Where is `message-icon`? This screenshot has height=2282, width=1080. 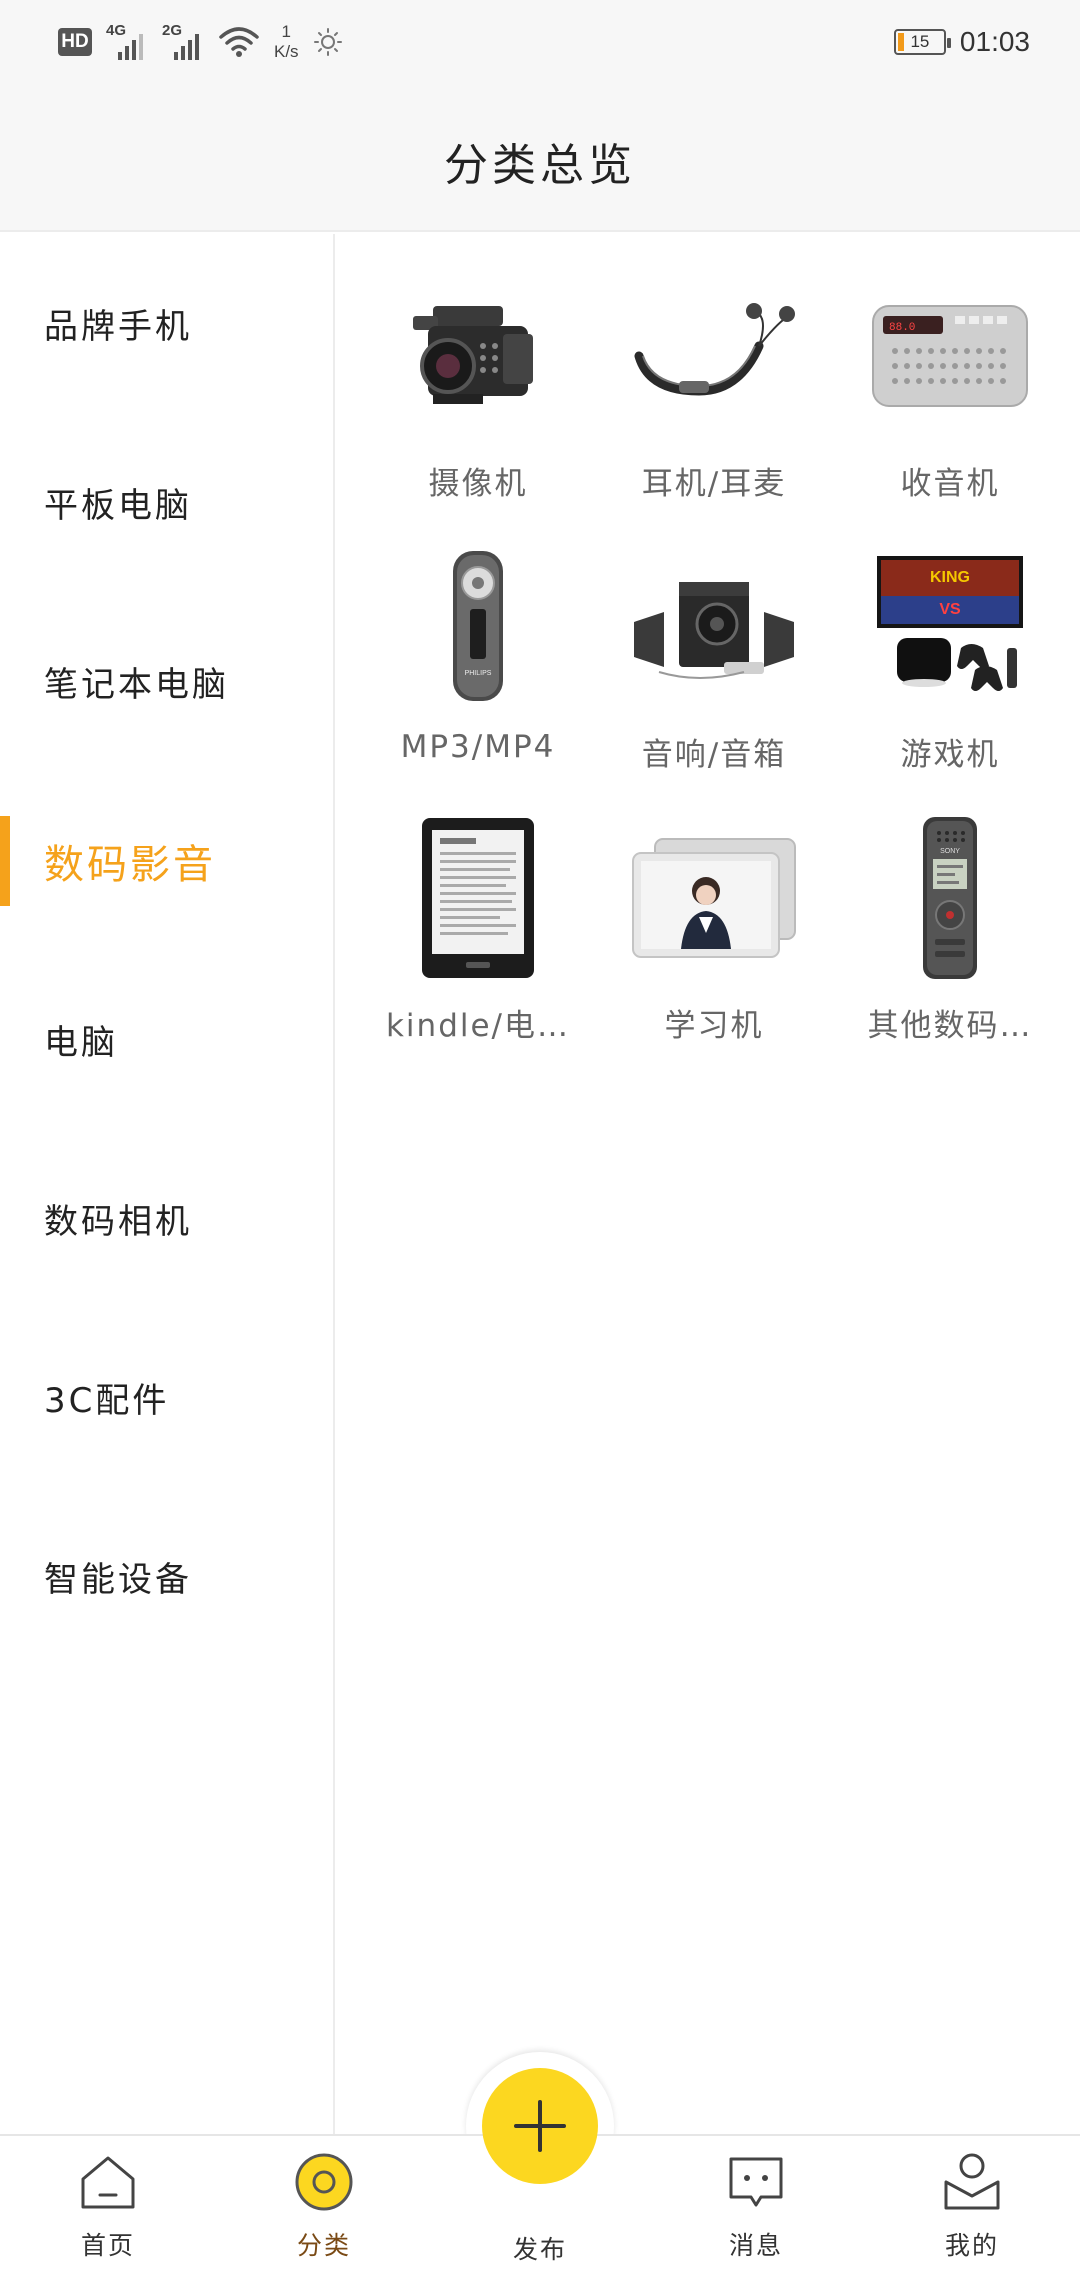
message-icon is located at coordinates (756, 2182).